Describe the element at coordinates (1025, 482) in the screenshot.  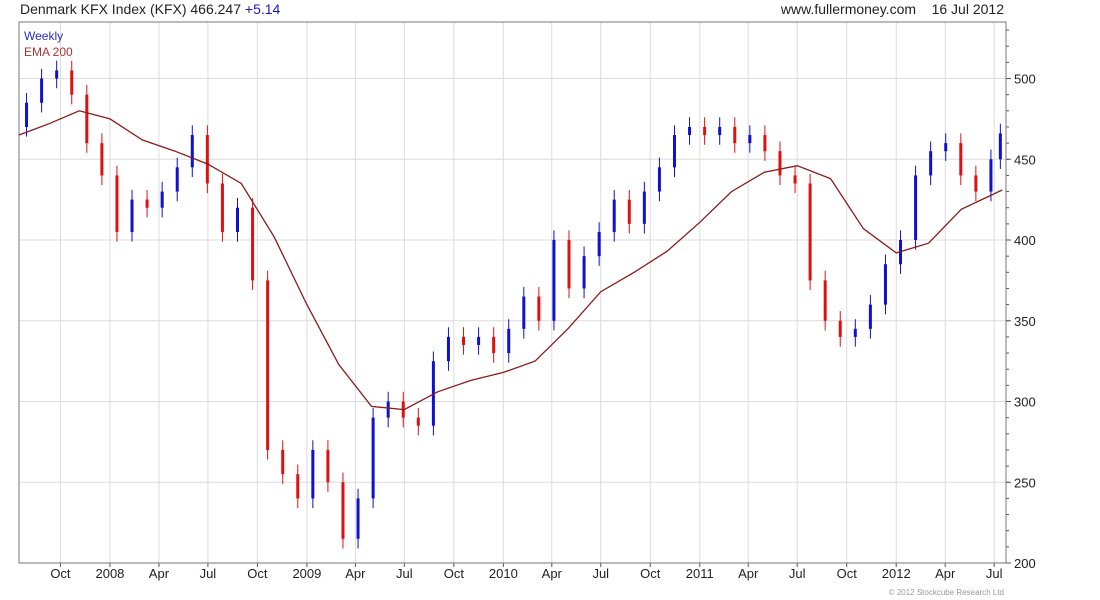
I see `y-tick-label: 250` at that location.